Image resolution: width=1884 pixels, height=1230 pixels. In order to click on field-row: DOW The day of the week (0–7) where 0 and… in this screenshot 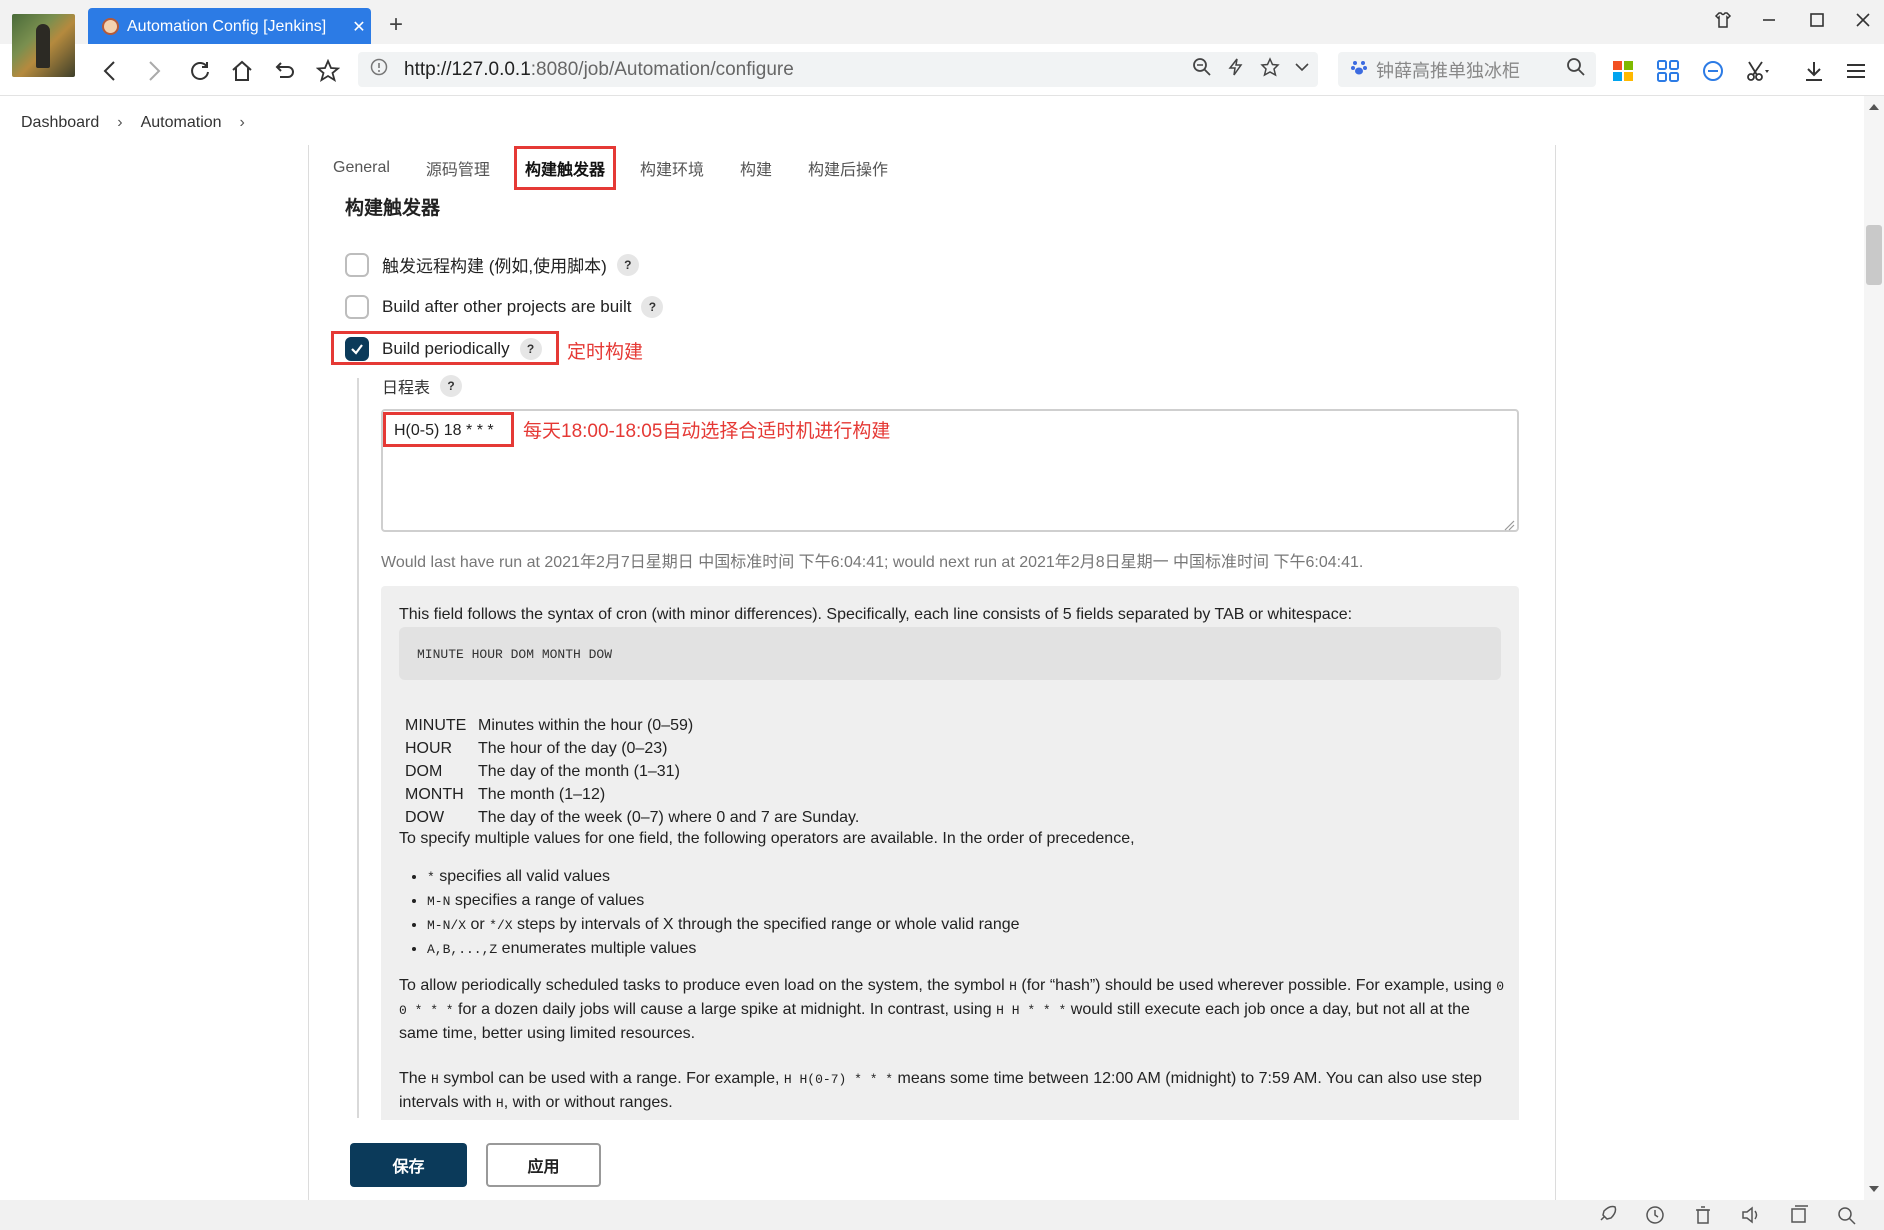, I will do `click(632, 817)`.